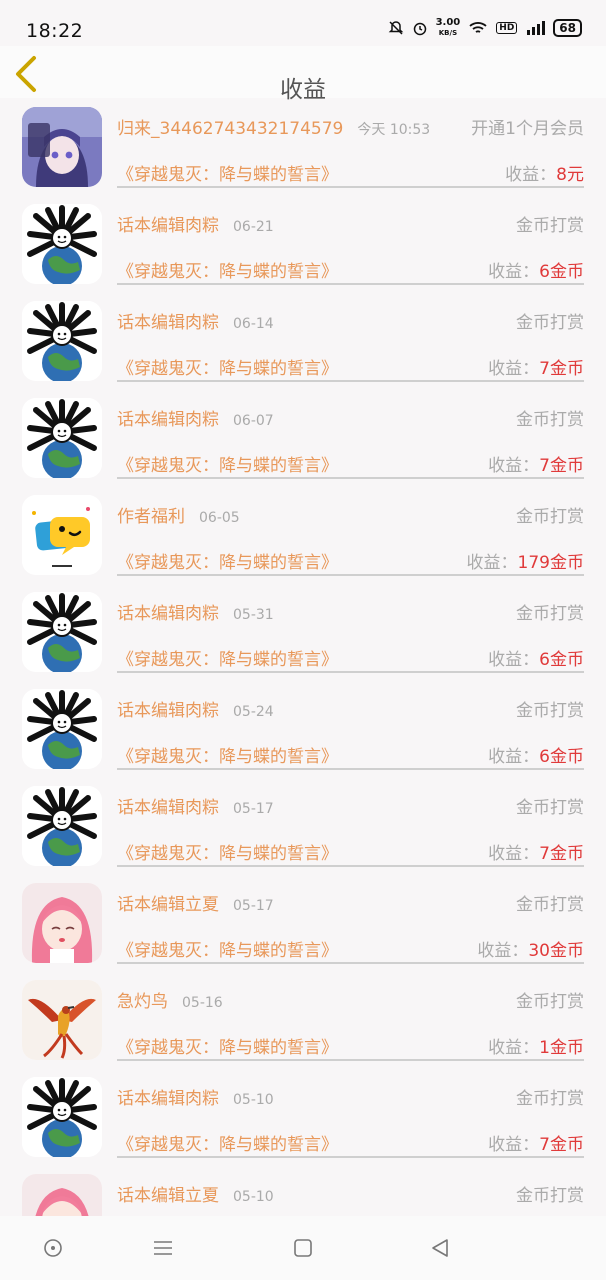  Describe the element at coordinates (303, 1116) in the screenshot. I see `list-item: 话本编辑肉粽 05-10 金币打赏《穿越鬼灭：降与蝶的誓言》 收益：7金币` at that location.